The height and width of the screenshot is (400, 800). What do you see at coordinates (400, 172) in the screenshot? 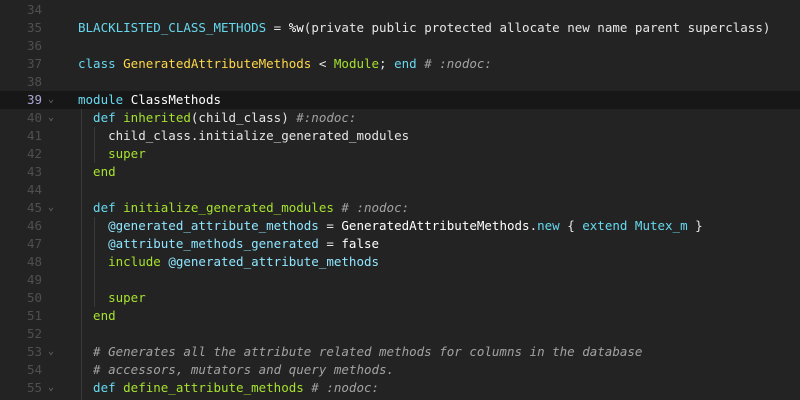
I see `code-line: 43 end` at bounding box center [400, 172].